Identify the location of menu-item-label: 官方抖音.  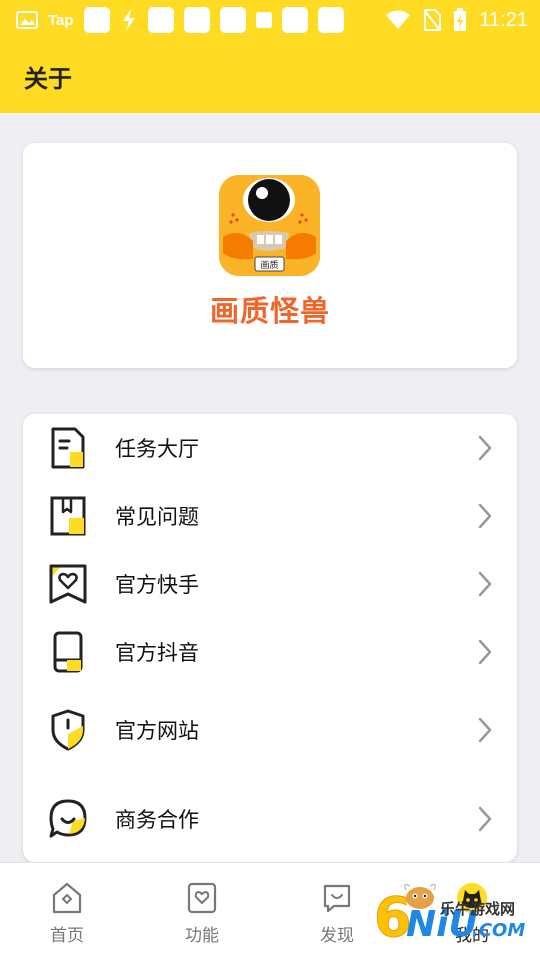
(157, 653).